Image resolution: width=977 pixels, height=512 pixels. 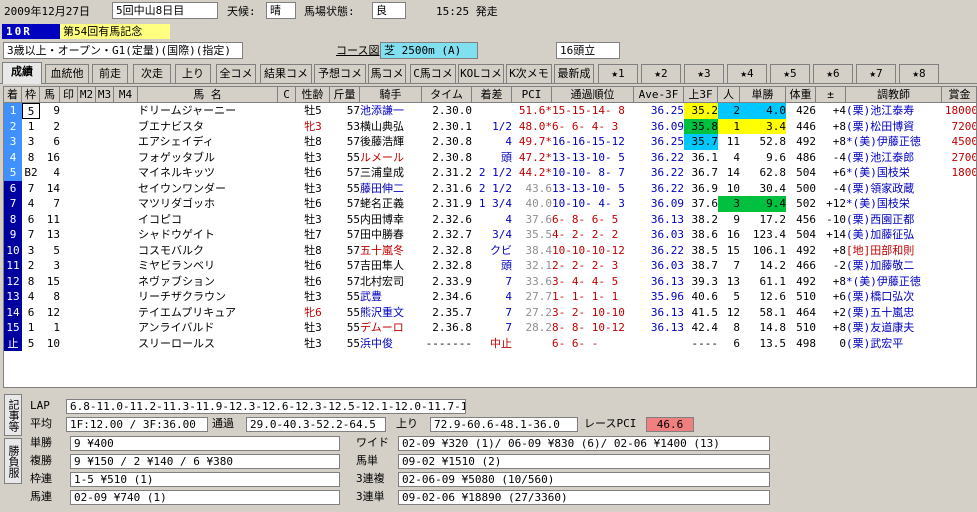 I want to click on cell-body: 502, so click(x=806, y=203).